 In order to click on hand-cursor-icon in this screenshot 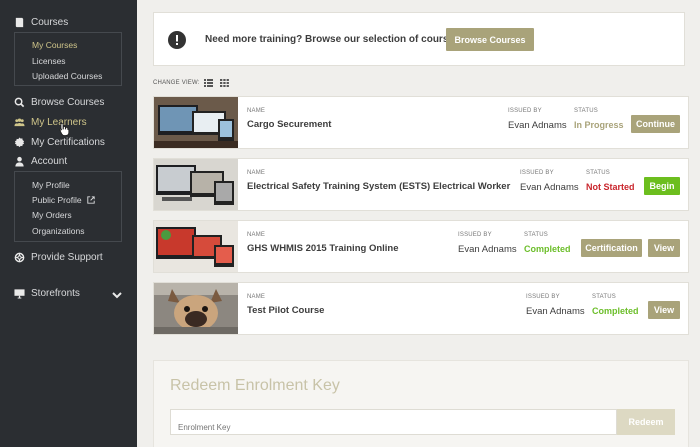, I will do `click(64, 129)`.